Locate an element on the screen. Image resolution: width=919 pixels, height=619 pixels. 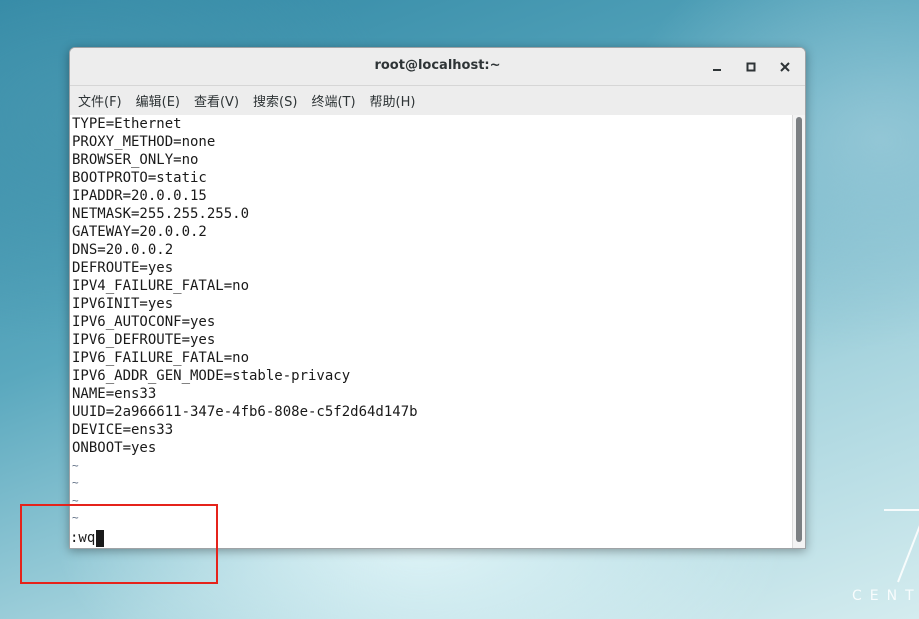
config-line: DEVICE=ens33 is located at coordinates (123, 430).